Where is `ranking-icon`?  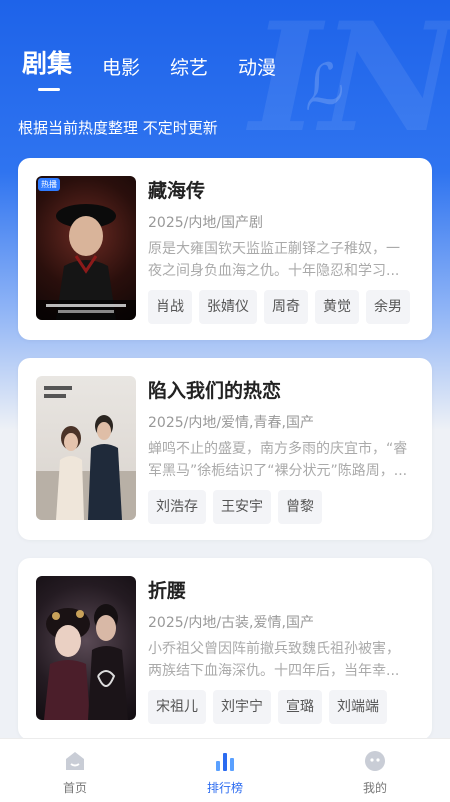
ranking-icon is located at coordinates (225, 762).